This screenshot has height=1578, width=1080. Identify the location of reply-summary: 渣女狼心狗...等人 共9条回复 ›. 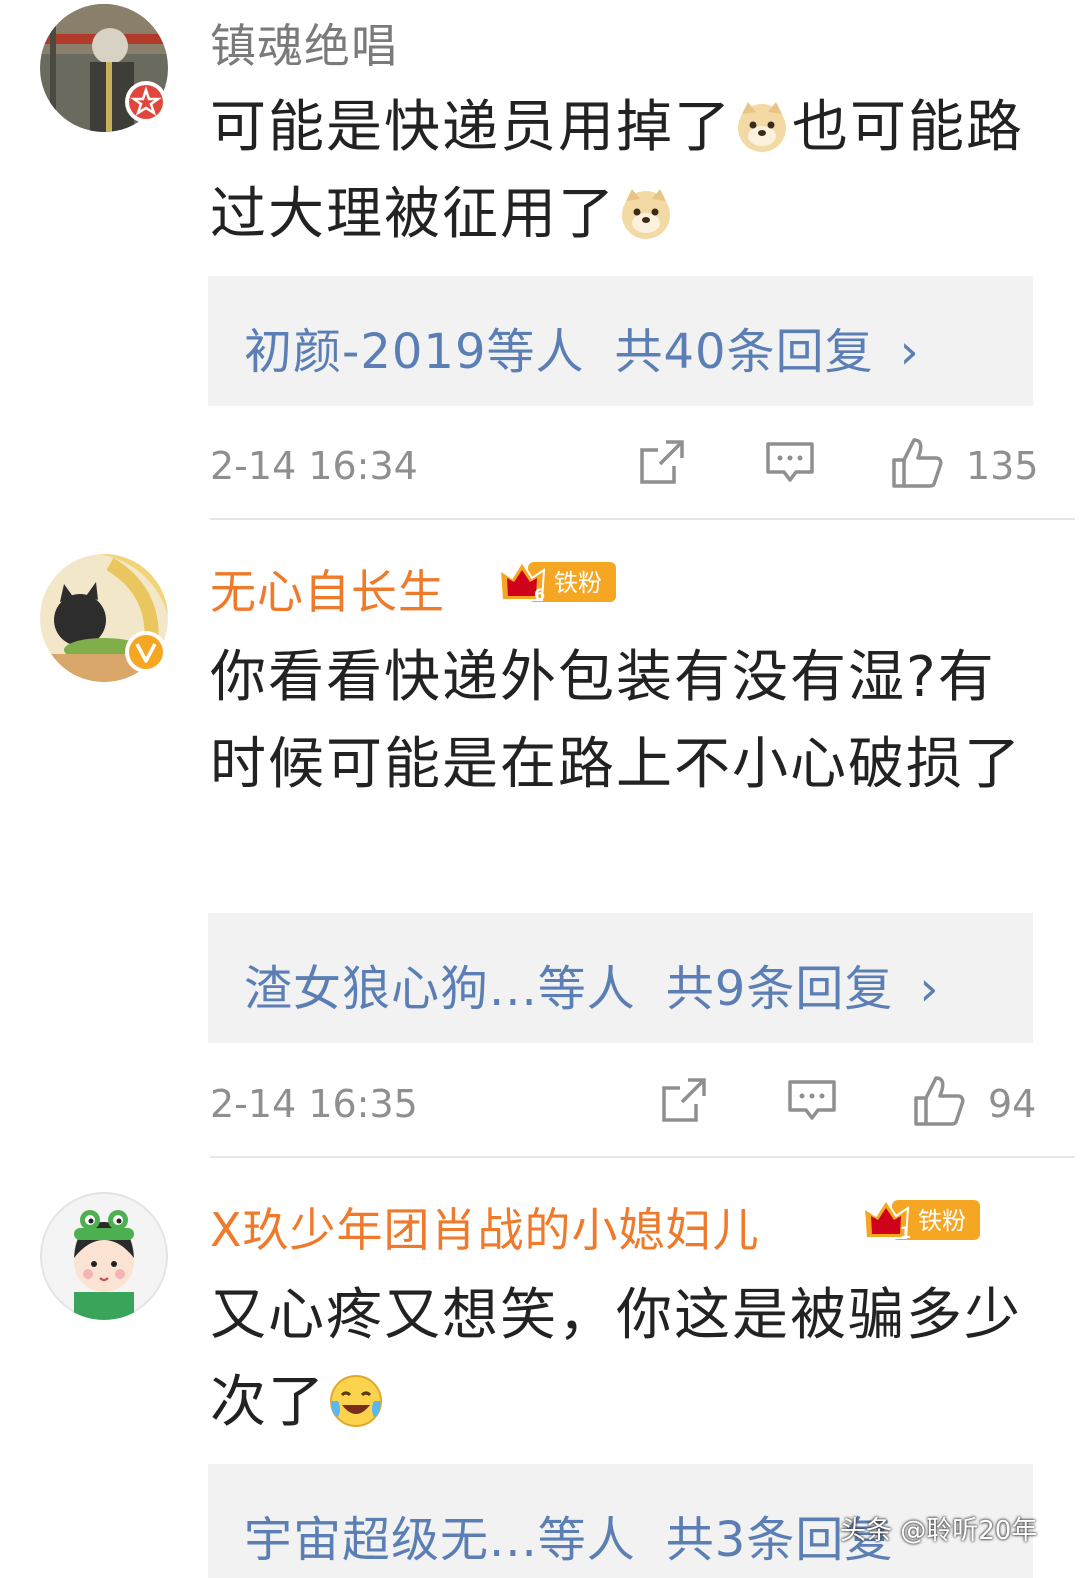
(620, 978).